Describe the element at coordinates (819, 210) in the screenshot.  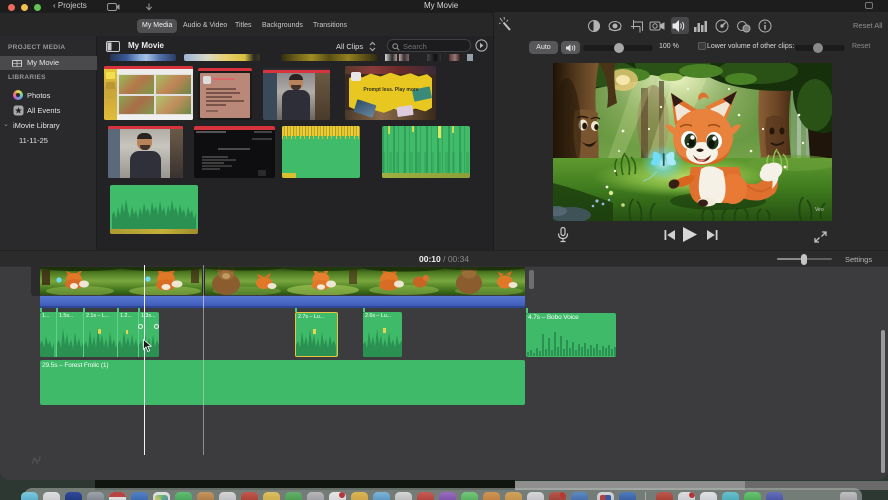
I see `svg-text: Veo` at that location.